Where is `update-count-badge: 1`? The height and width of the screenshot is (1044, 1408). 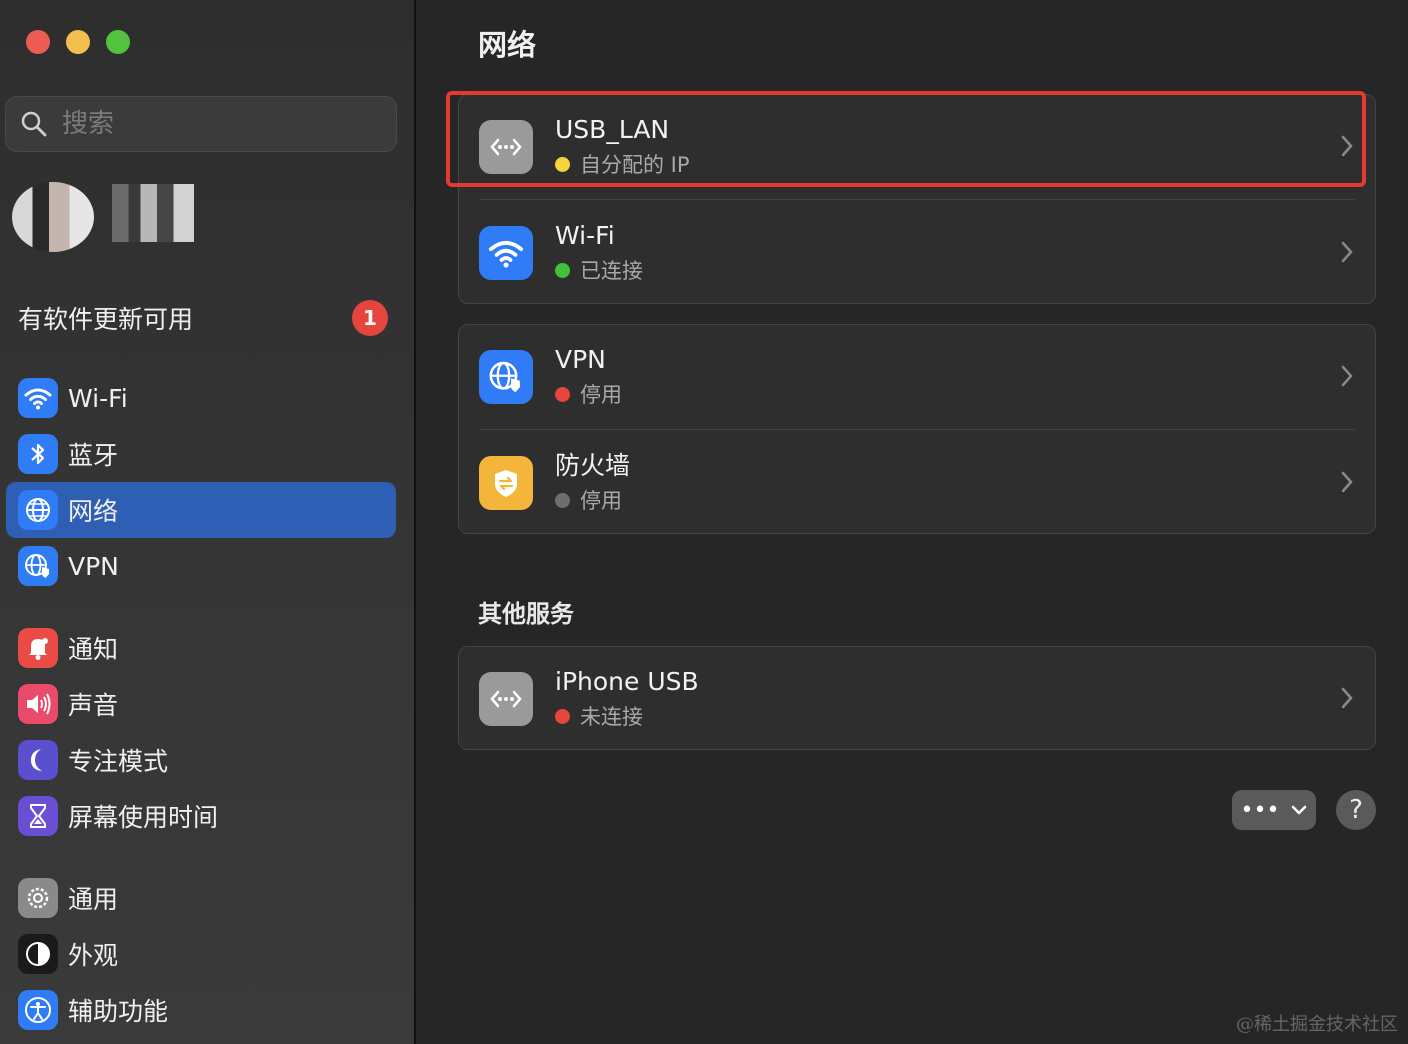
update-count-badge: 1 is located at coordinates (370, 318).